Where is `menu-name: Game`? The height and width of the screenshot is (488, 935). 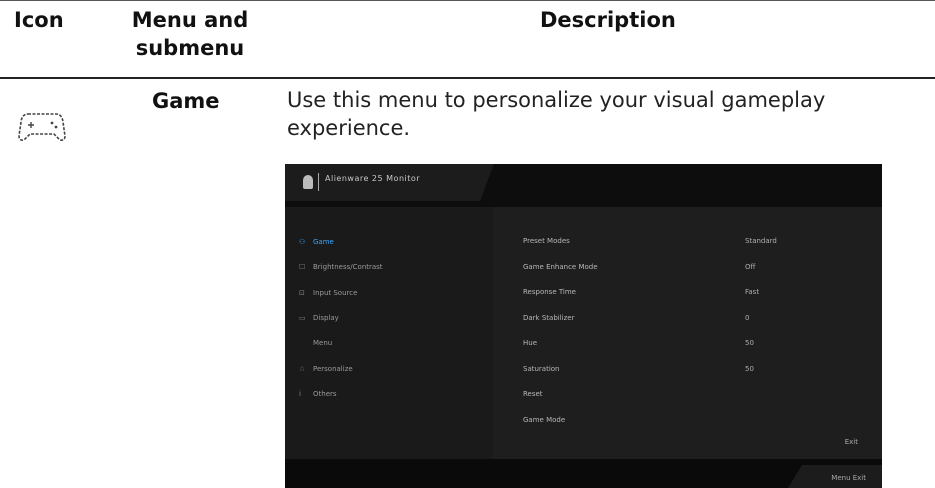
menu-name: Game is located at coordinates (186, 101).